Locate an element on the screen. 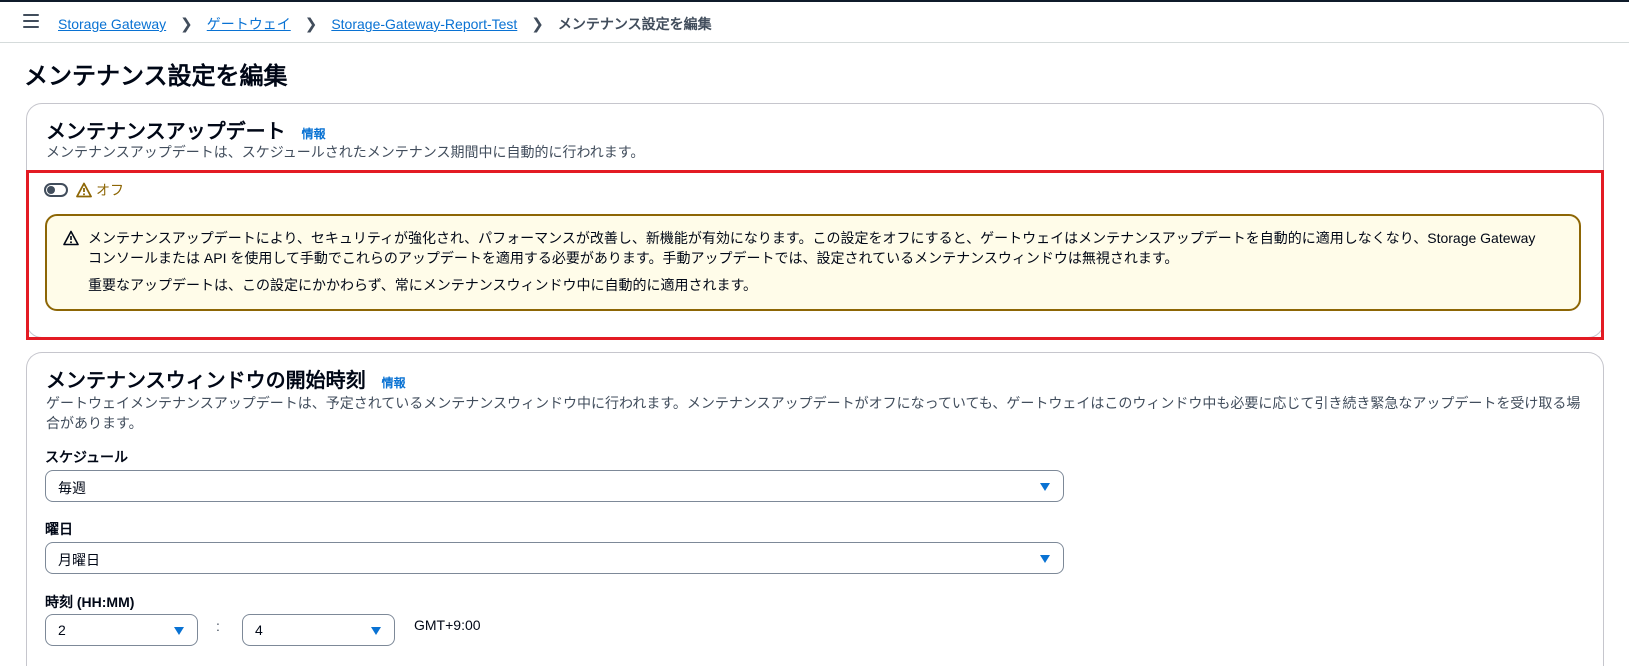 This screenshot has height=666, width=1629. breadcrumb-storage-gateway: Storage Gateway is located at coordinates (112, 24).